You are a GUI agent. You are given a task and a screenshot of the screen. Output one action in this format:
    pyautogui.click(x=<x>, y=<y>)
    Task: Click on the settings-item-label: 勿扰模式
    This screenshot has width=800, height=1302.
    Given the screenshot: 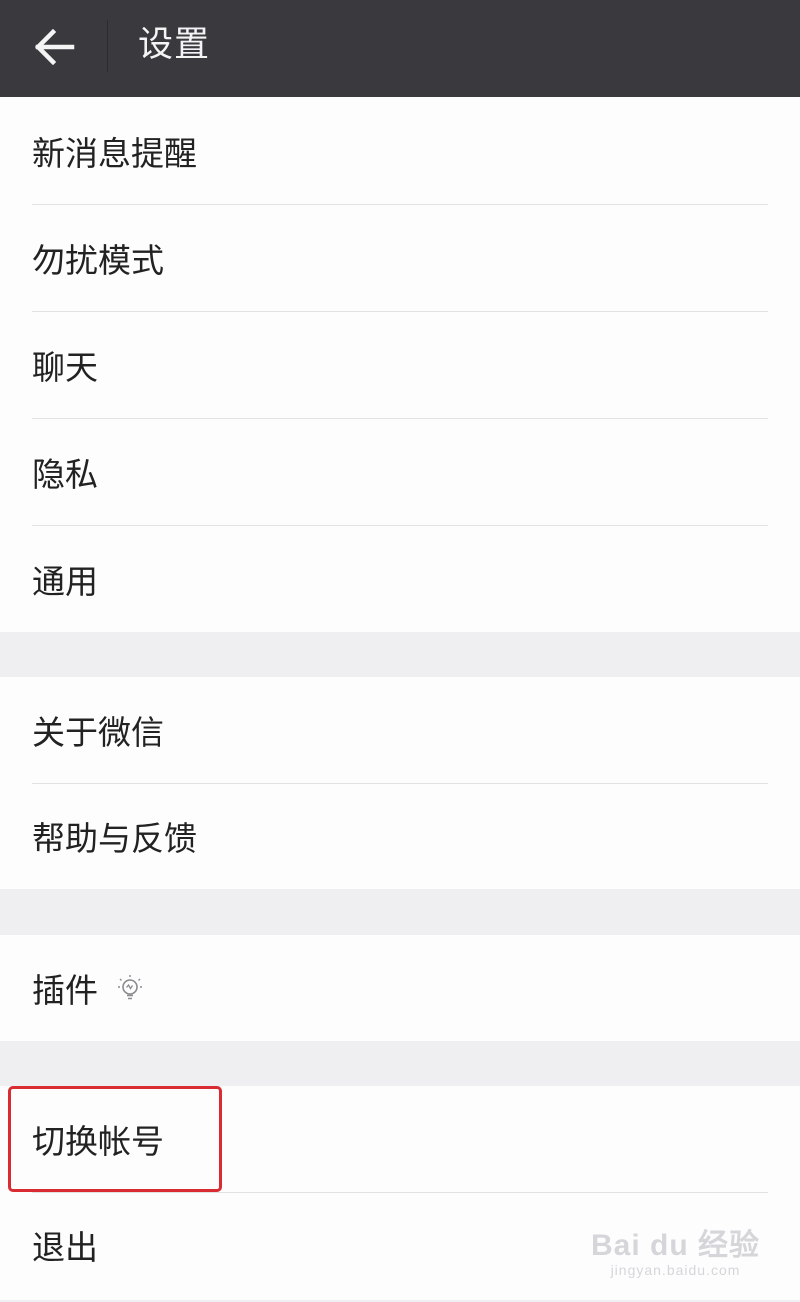 What is the action you would take?
    pyautogui.click(x=98, y=260)
    